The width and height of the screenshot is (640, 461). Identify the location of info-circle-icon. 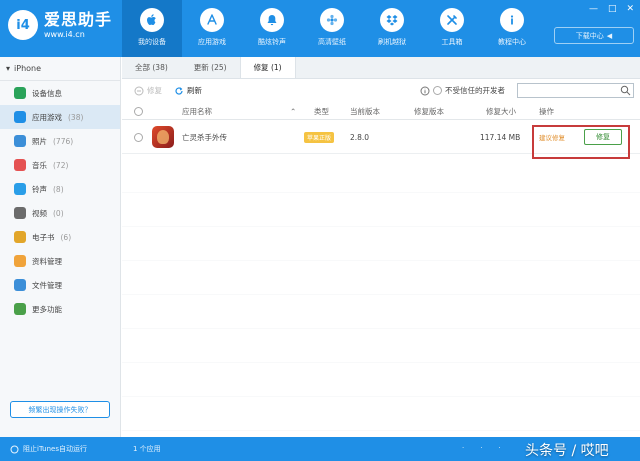
(425, 90).